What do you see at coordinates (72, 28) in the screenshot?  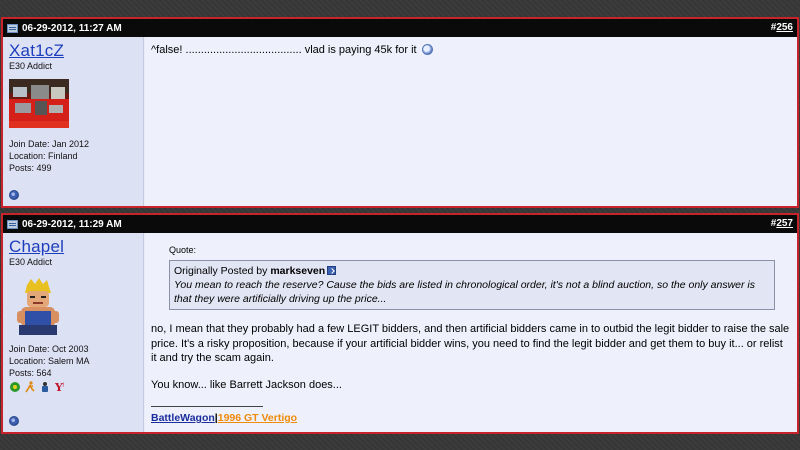 I see `post-date: 06-29-2012, 11:27 AM` at bounding box center [72, 28].